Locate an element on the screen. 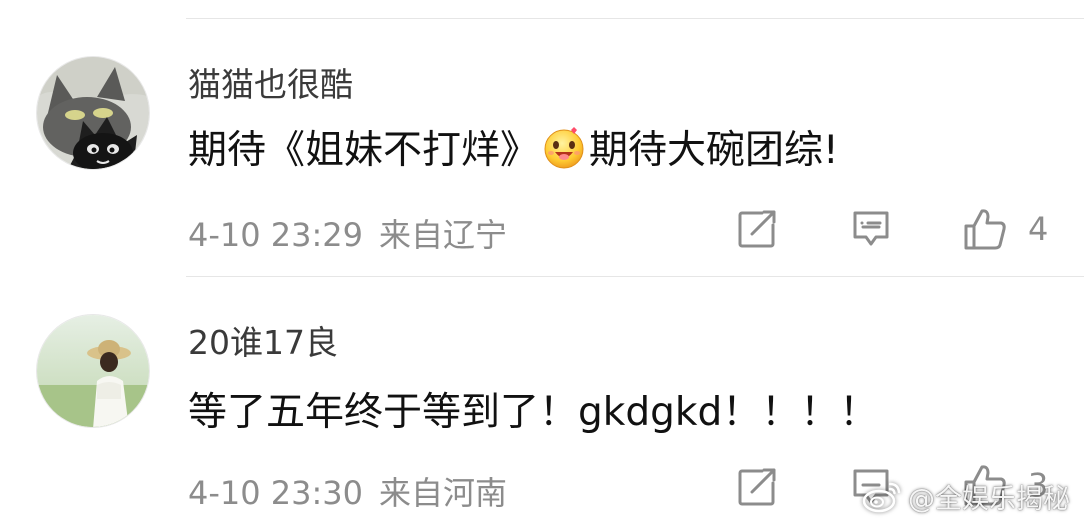 Image resolution: width=1084 pixels, height=524 pixels. share-button is located at coordinates (757, 487).